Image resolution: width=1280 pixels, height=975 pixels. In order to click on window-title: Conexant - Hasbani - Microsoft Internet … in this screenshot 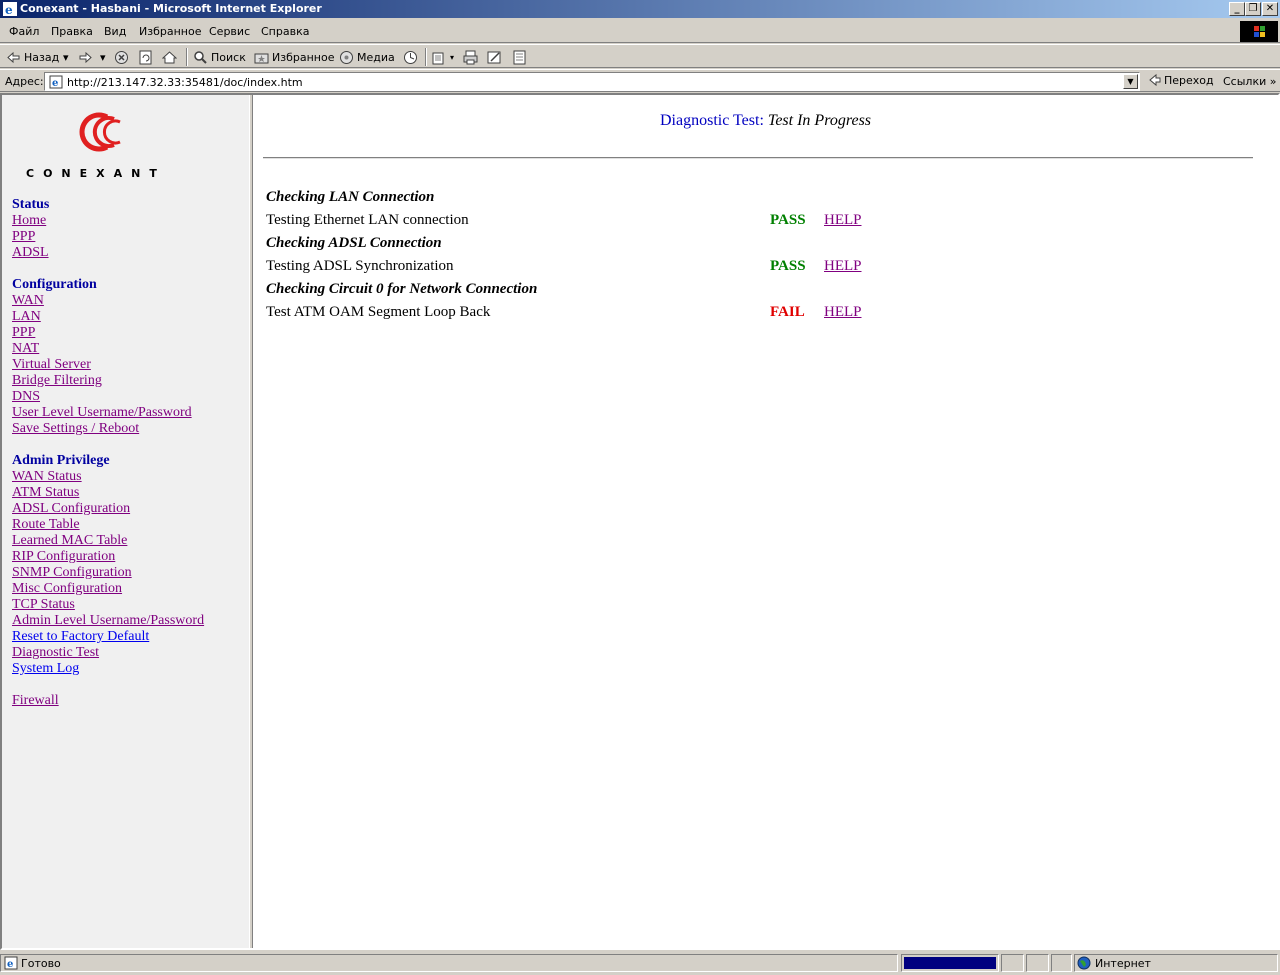, I will do `click(171, 8)`.